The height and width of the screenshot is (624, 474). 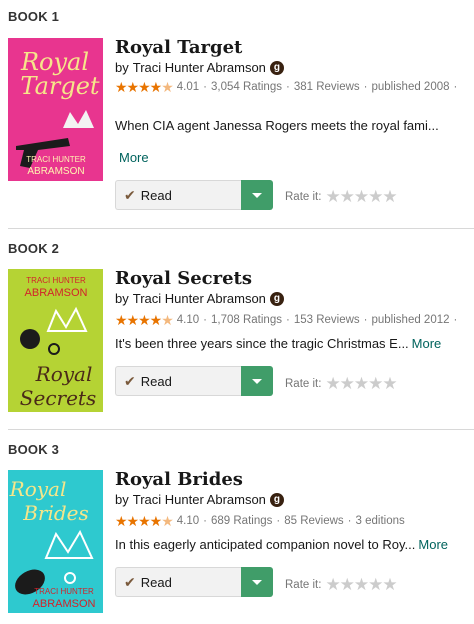 I want to click on book-title: Royal Secrets, so click(x=183, y=278).